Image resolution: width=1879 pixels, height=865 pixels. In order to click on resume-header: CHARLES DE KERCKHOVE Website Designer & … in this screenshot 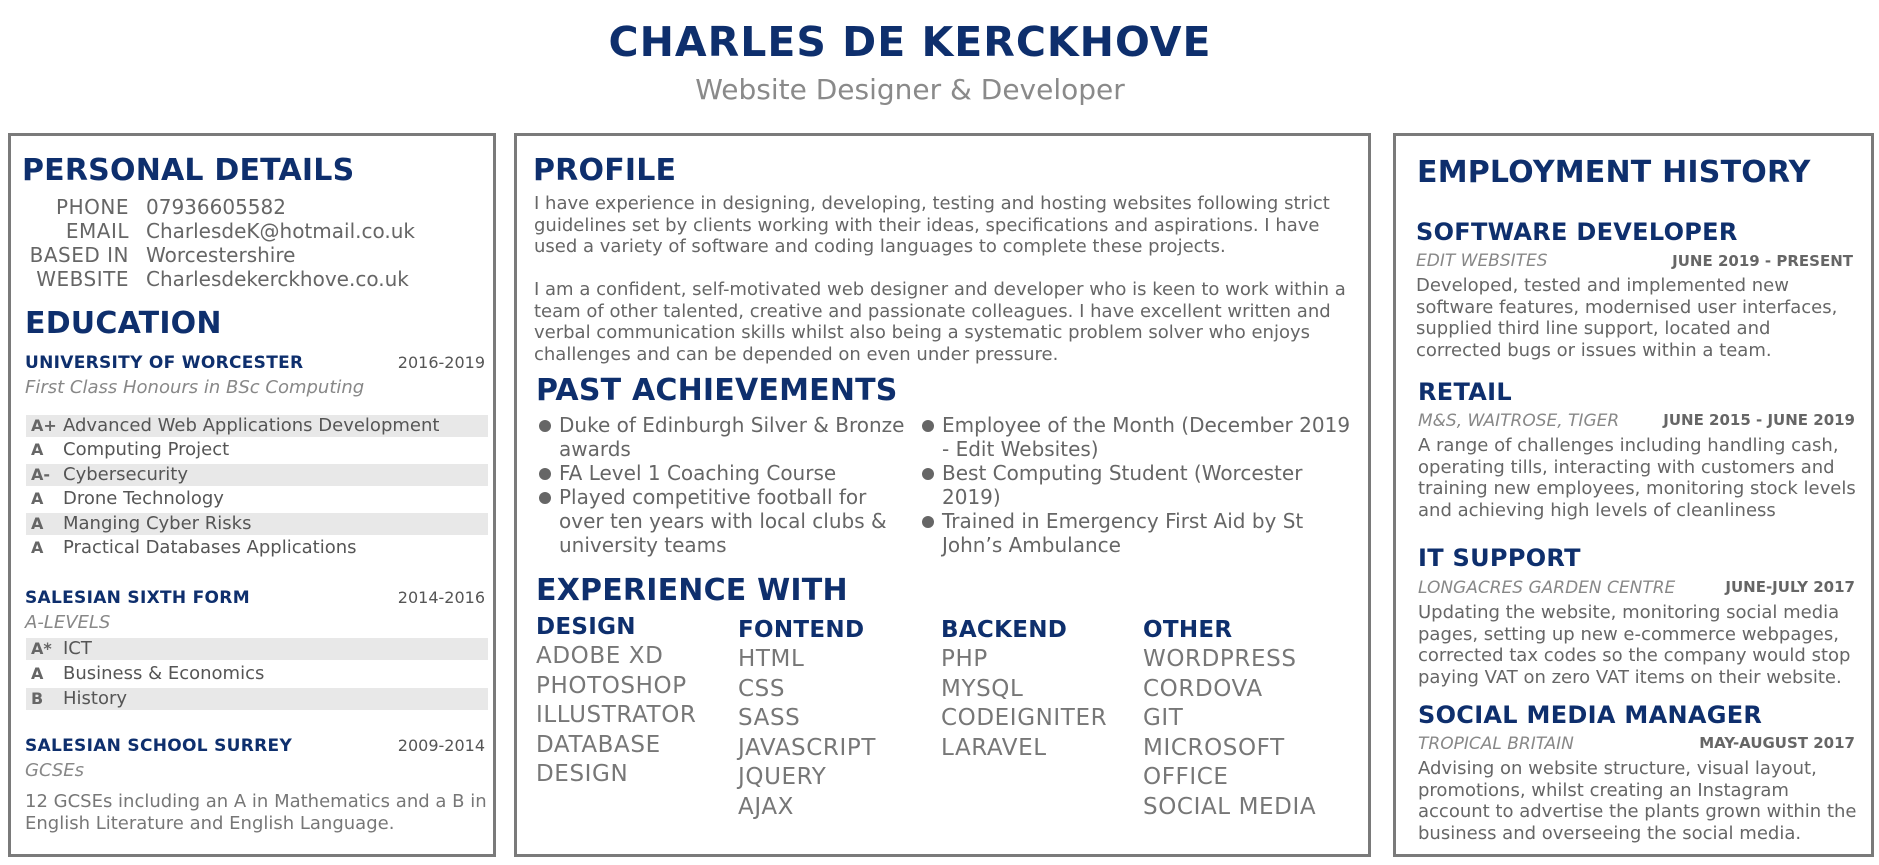, I will do `click(910, 63)`.